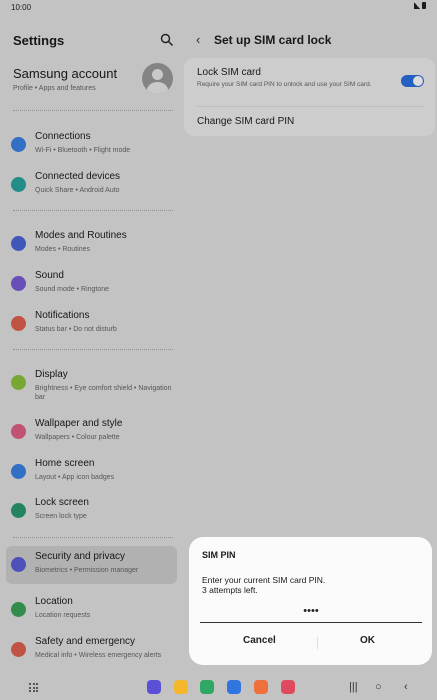  What do you see at coordinates (65, 463) in the screenshot?
I see `sidebar-item-label: Home screen` at bounding box center [65, 463].